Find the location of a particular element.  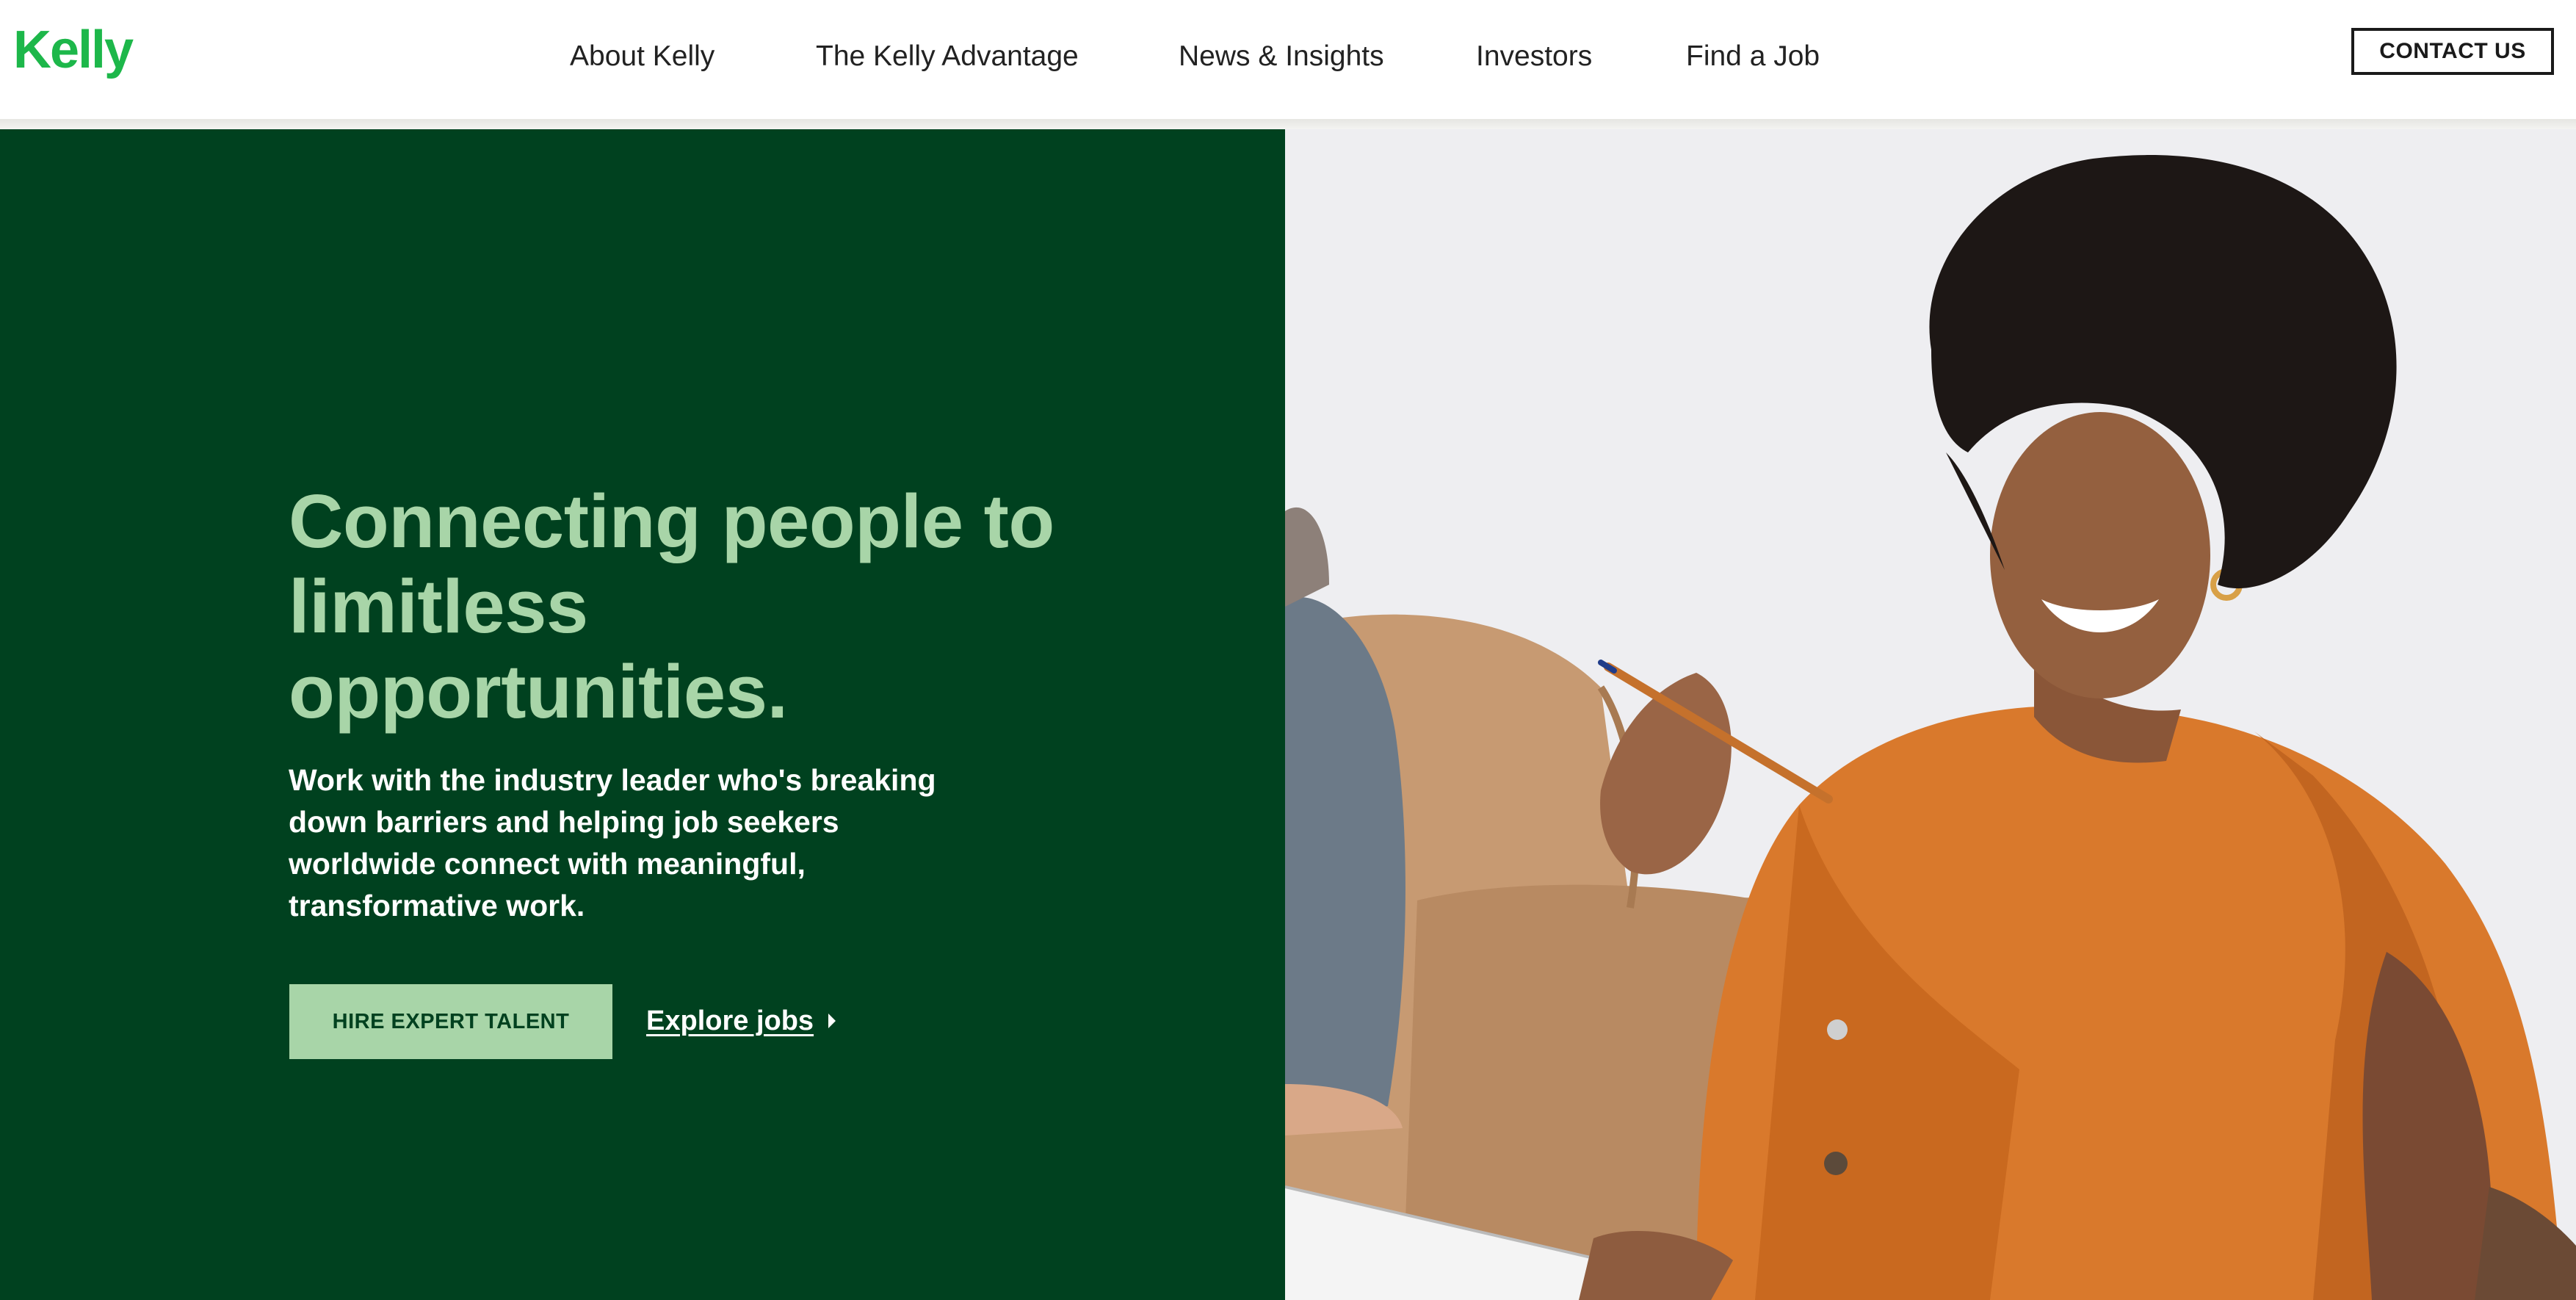

explore-jobs-link: Explore jobs is located at coordinates (741, 1020).